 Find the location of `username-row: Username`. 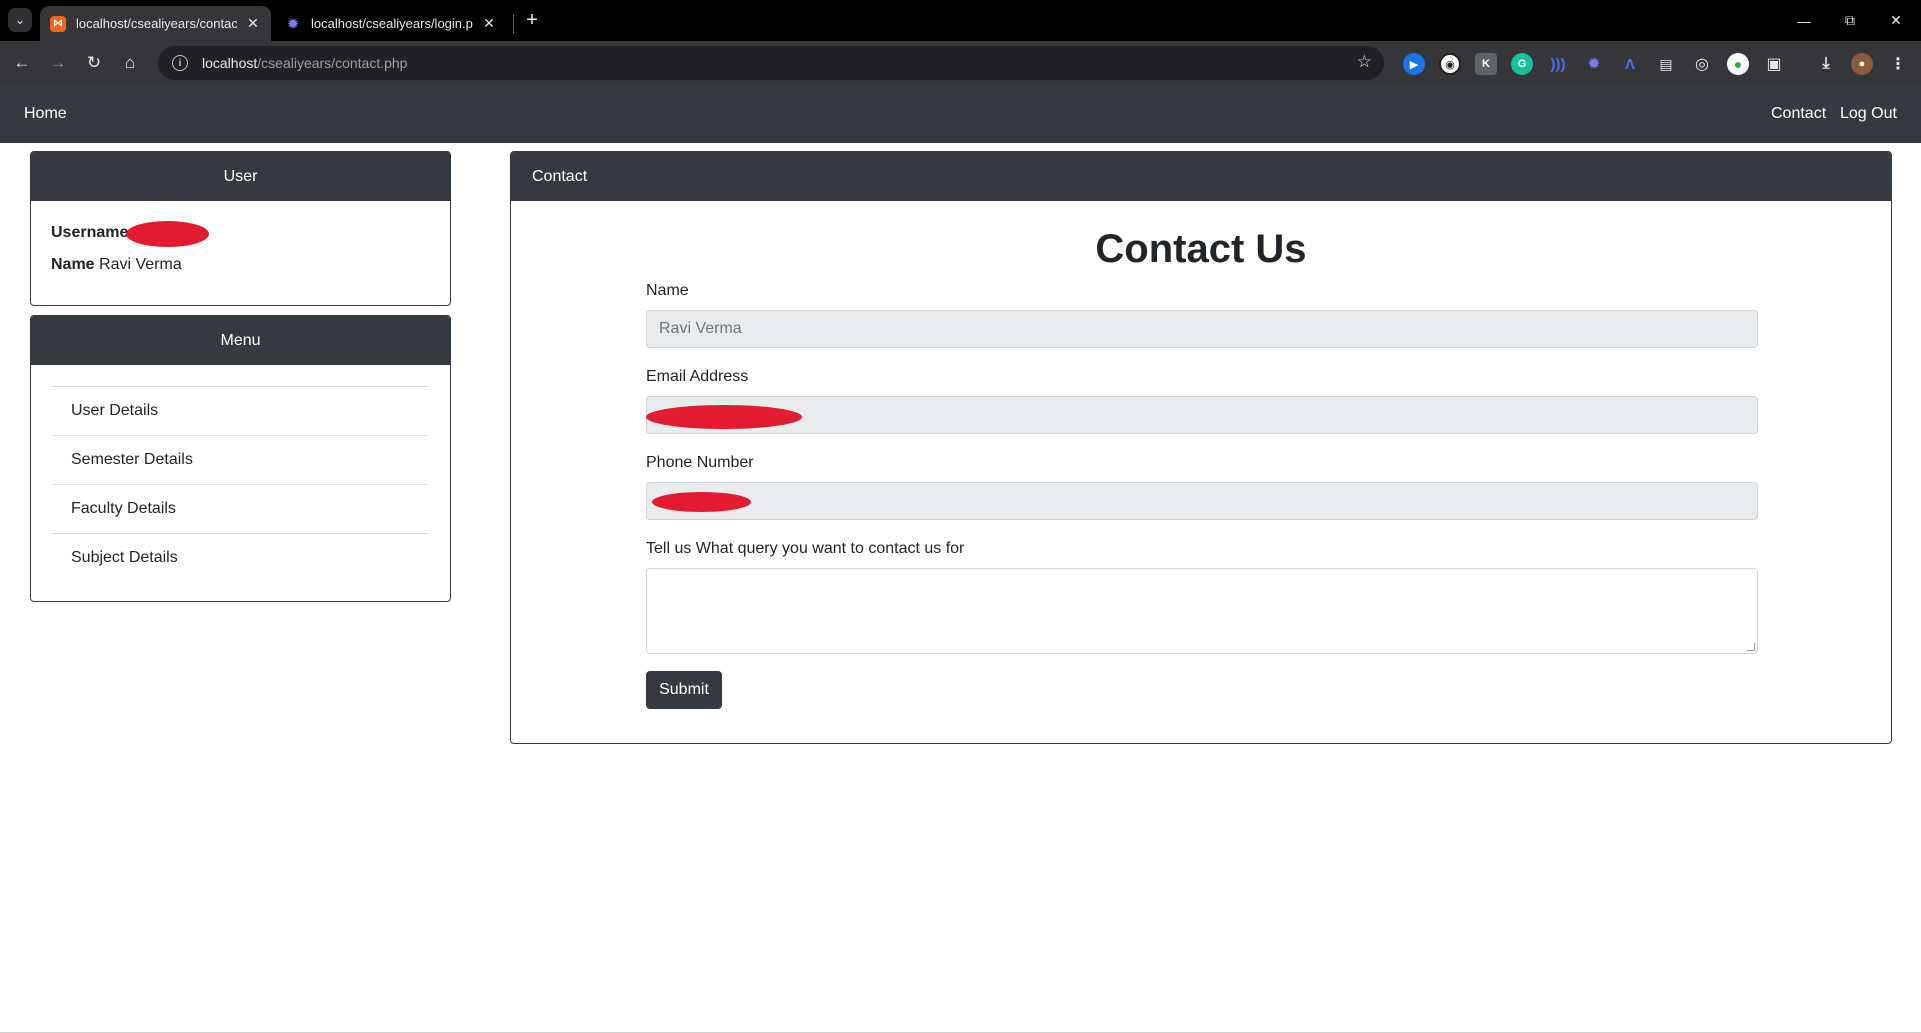

username-row: Username is located at coordinates (89, 233).